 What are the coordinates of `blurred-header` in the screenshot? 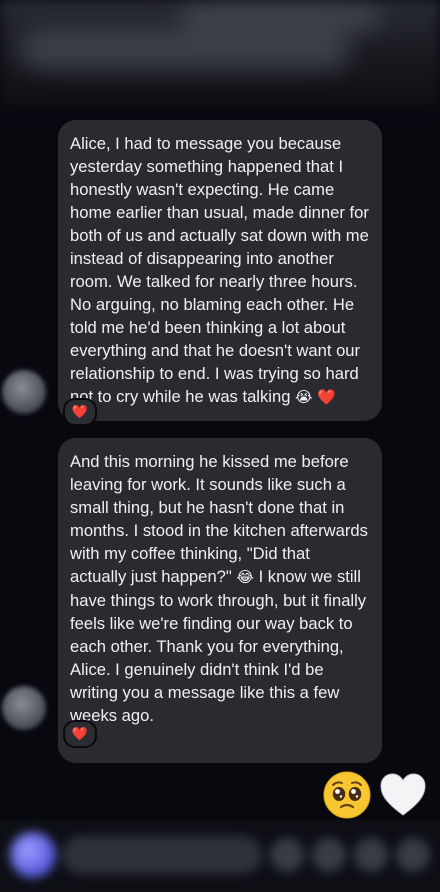 It's located at (220, 55).